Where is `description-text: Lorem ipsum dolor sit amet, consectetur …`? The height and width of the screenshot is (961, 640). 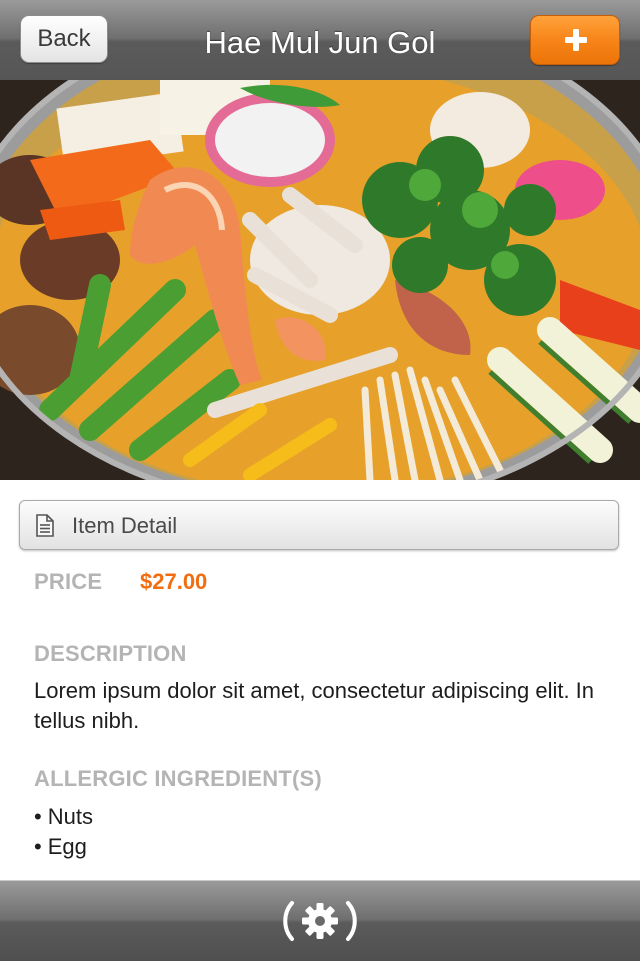
description-text: Lorem ipsum dolor sit amet, consectetur … is located at coordinates (314, 705).